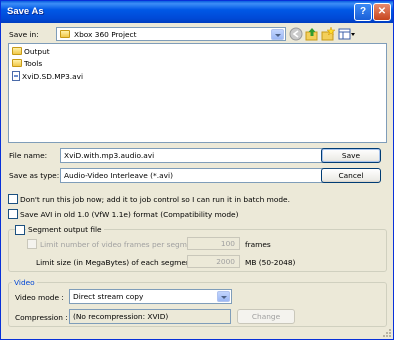 This screenshot has height=340, width=394. I want to click on limit-frames-field: 100, so click(213, 243).